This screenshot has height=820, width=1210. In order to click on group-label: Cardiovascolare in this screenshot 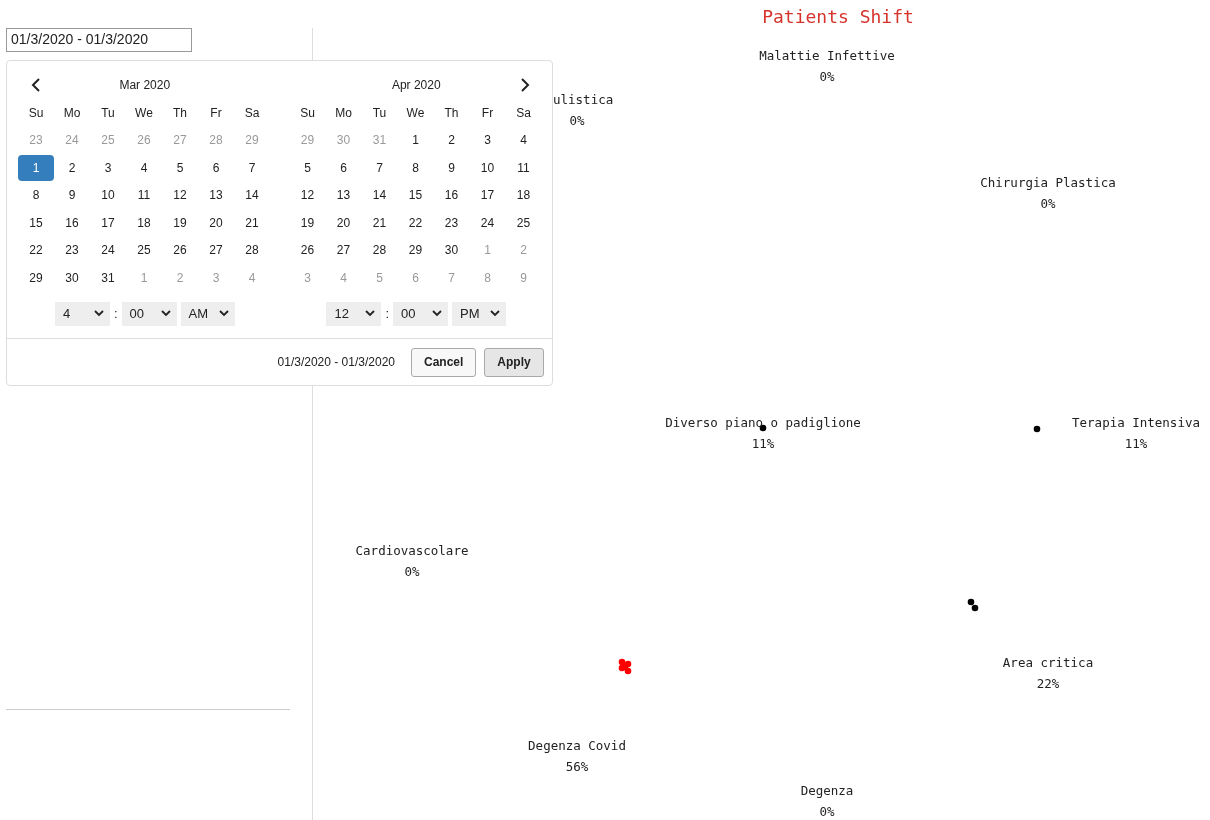, I will do `click(412, 550)`.